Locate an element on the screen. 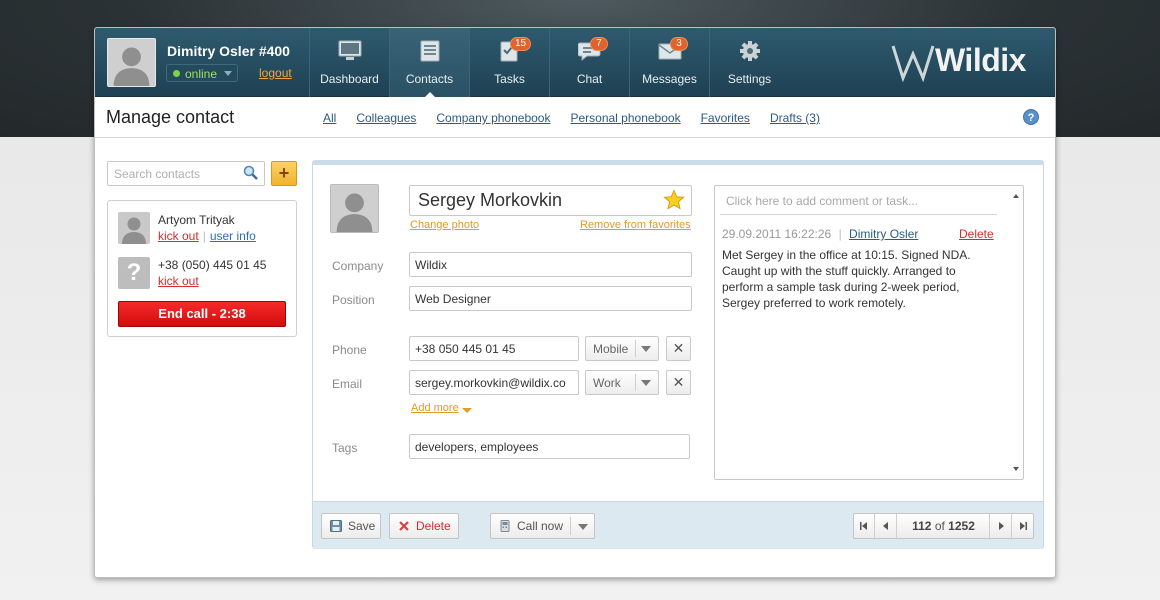 The height and width of the screenshot is (600, 1160). save-button: Save is located at coordinates (351, 526).